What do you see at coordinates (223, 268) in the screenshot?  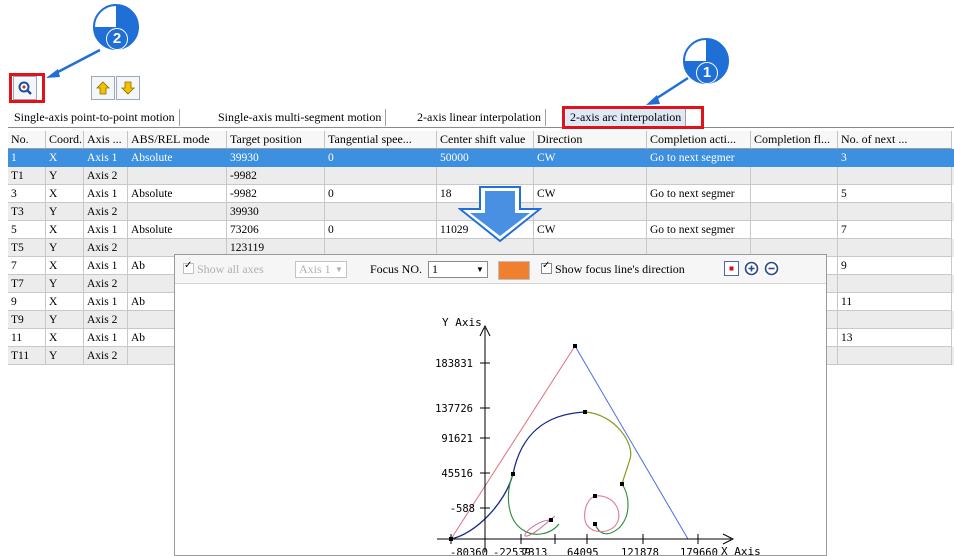 I see `show-all-axes-checkbox: Show all axes` at bounding box center [223, 268].